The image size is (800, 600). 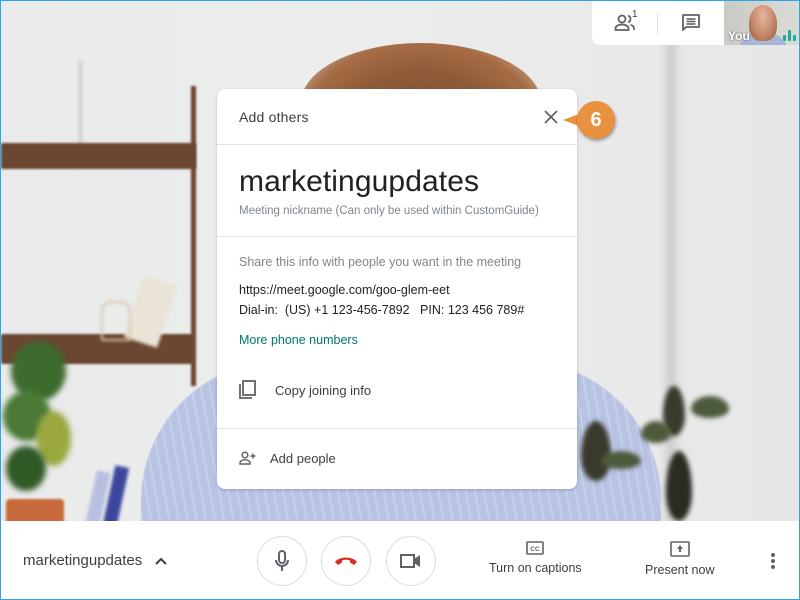 I want to click on lantern-decor, so click(x=116, y=321).